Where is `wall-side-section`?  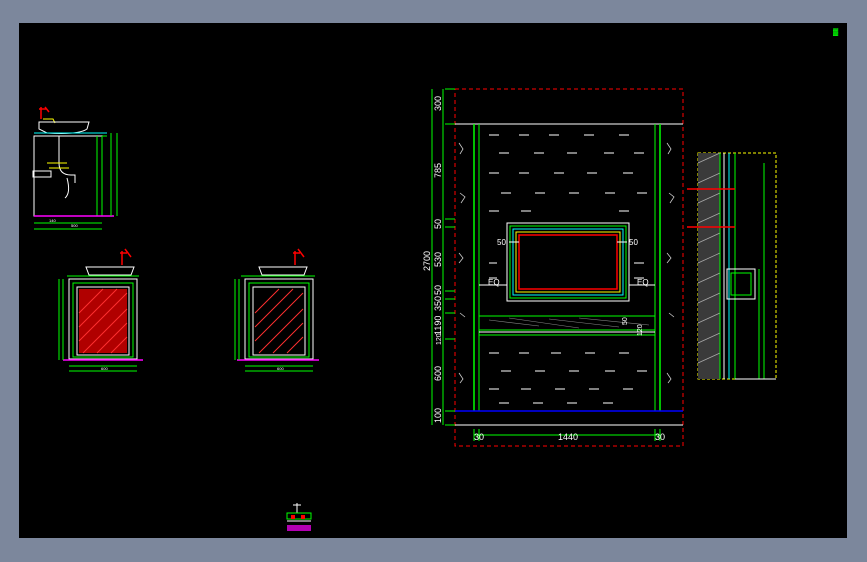 wall-side-section is located at coordinates (732, 266).